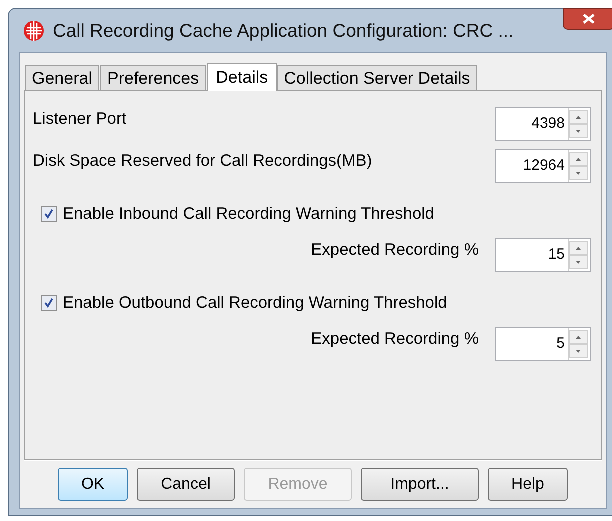 The width and height of the screenshot is (612, 521). What do you see at coordinates (242, 77) in the screenshot?
I see `tab: Details` at bounding box center [242, 77].